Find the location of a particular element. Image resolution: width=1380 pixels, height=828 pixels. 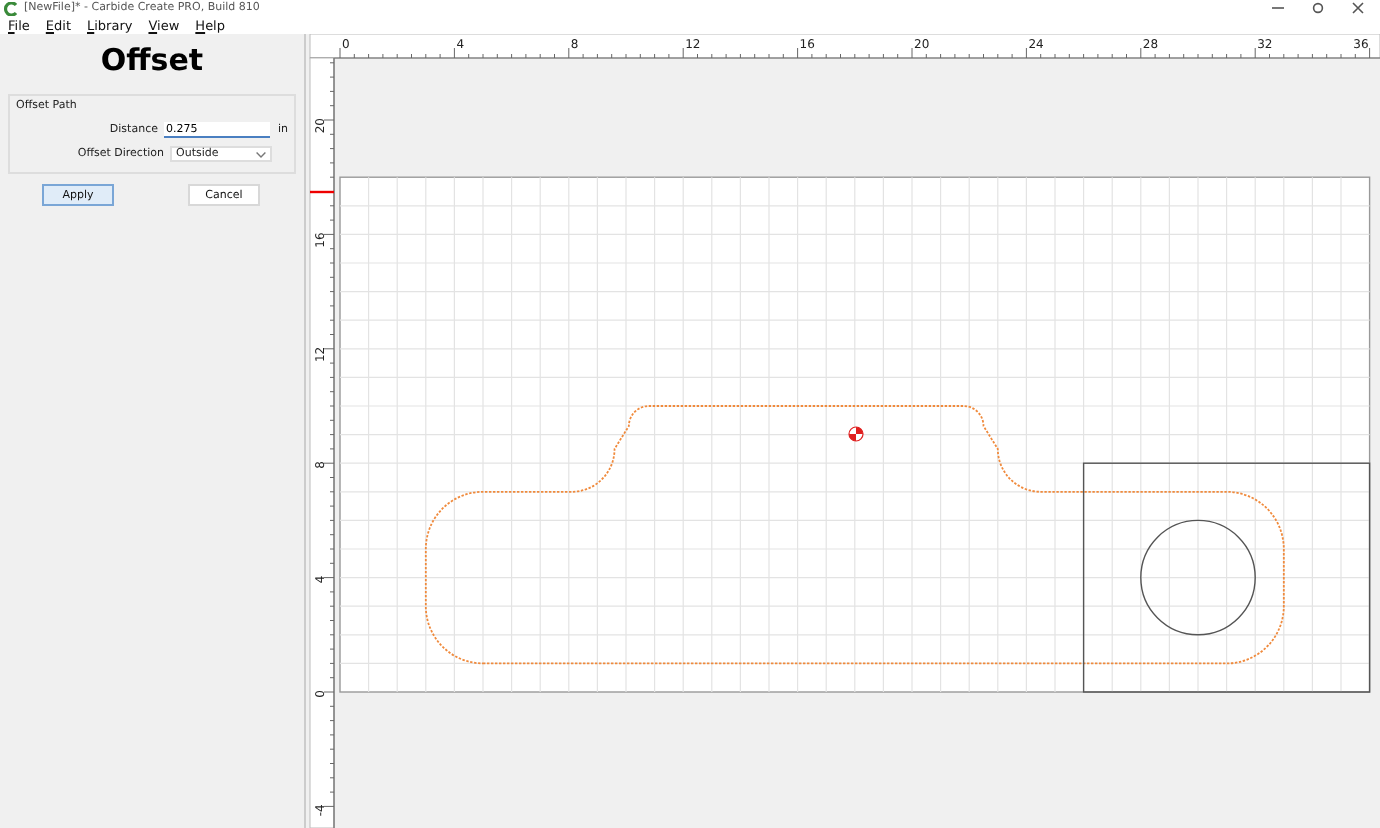

position-marker is located at coordinates (322, 192).